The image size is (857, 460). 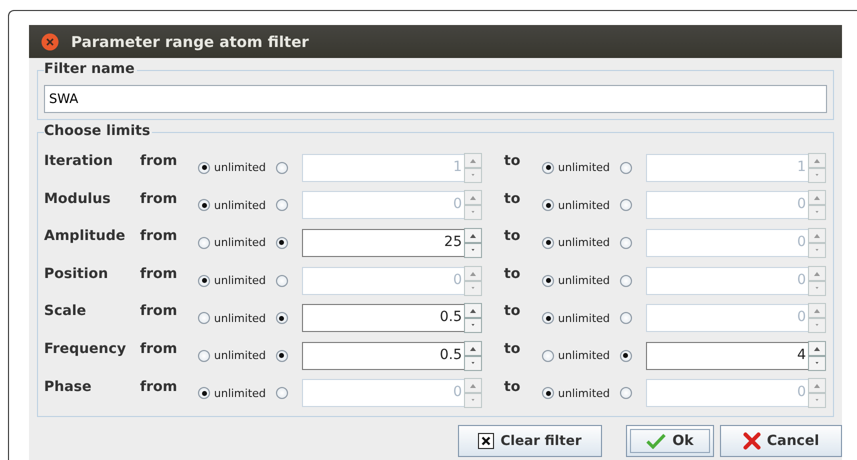 I want to click on ok-button: Ok, so click(x=670, y=441).